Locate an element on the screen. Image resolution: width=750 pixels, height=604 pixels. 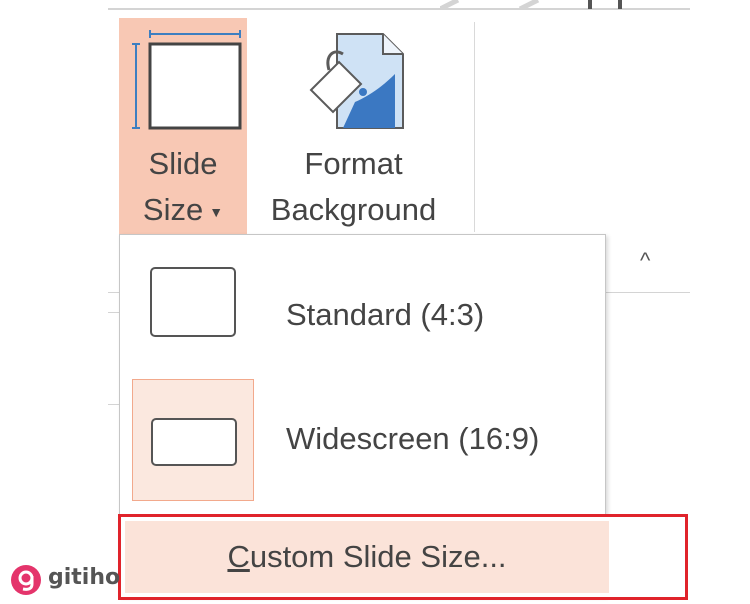
custom-slide-size-accel: C is located at coordinates (238, 556).